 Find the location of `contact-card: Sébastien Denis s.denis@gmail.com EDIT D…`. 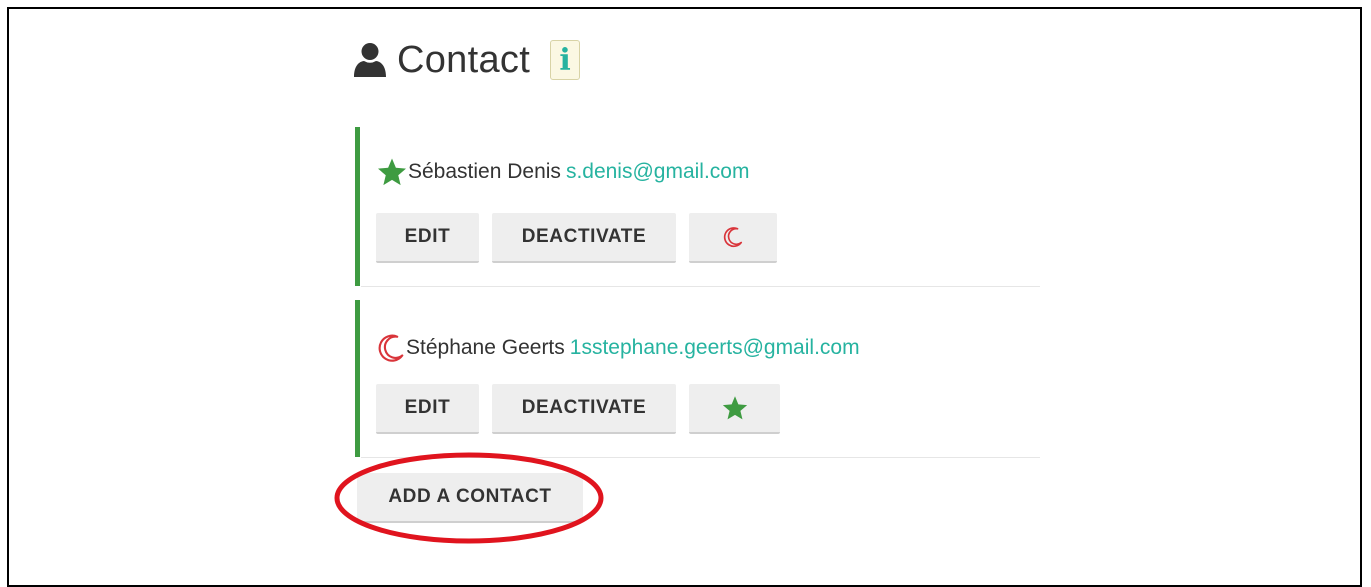

contact-card: Sébastien Denis s.denis@gmail.com EDIT D… is located at coordinates (697, 206).